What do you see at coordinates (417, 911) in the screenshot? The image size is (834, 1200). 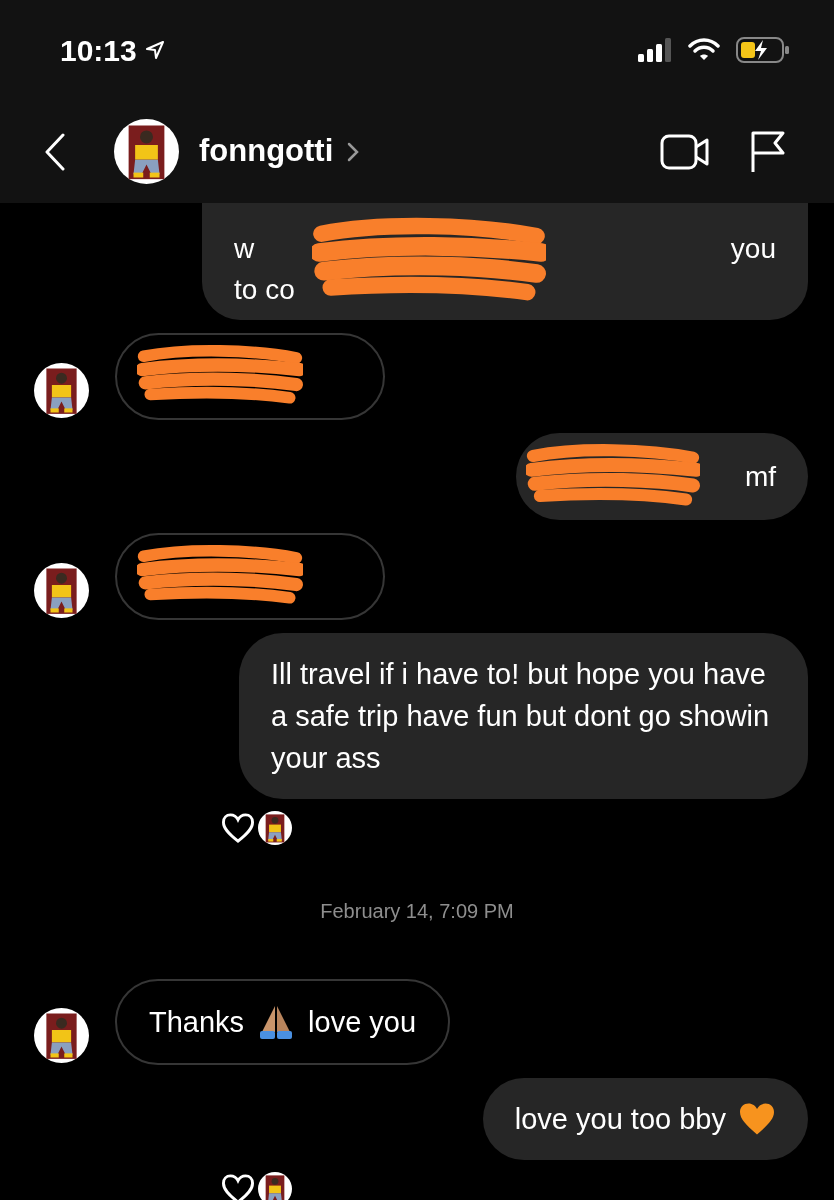 I see `date-separator: February 14, 7:09 PM` at bounding box center [417, 911].